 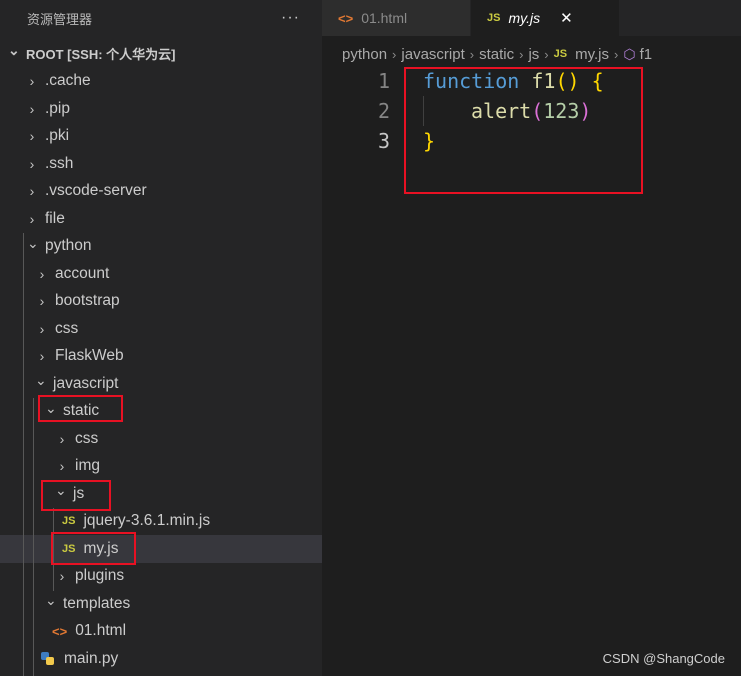 I want to click on breadcrumb-item: js, so click(x=533, y=54).